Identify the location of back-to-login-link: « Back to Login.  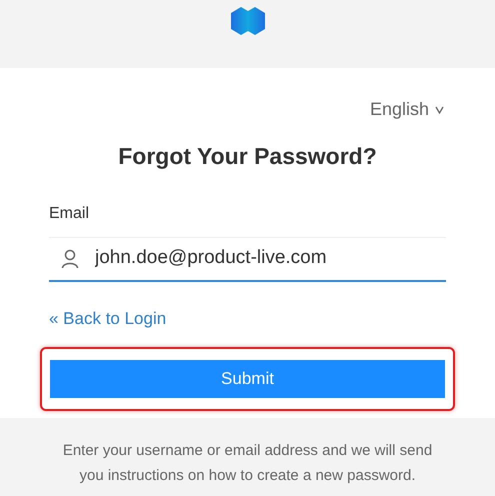
(107, 318).